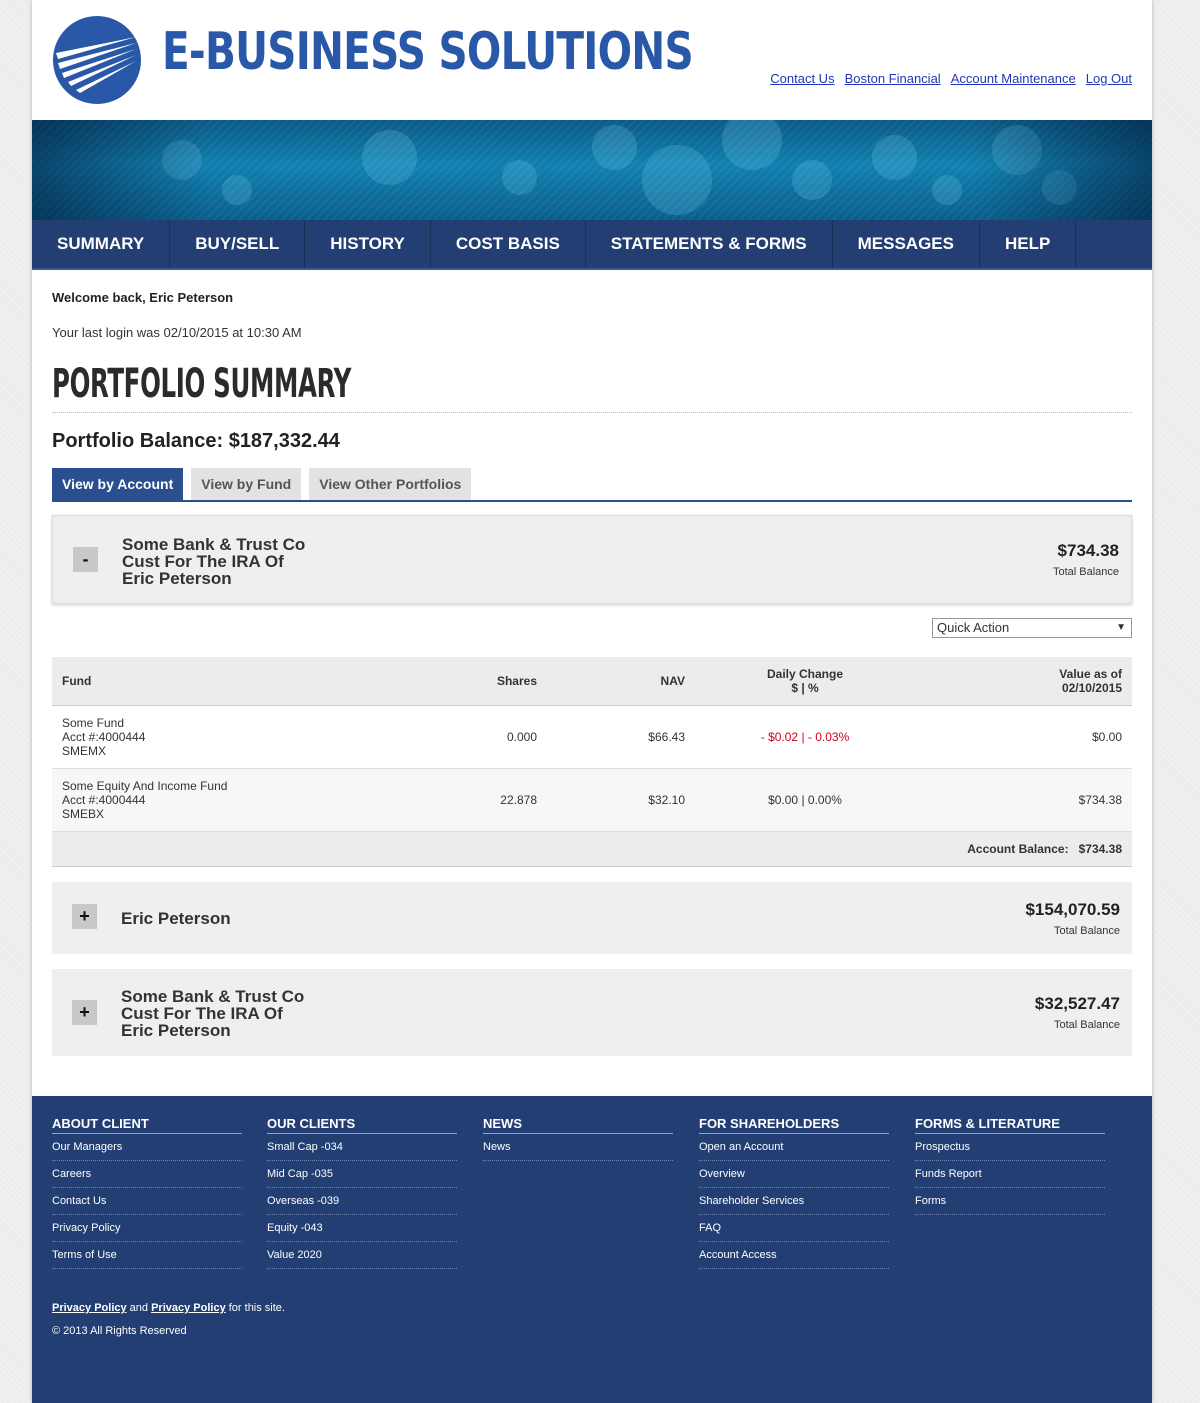  I want to click on nav-buy-sell: BUY/SELL, so click(238, 244).